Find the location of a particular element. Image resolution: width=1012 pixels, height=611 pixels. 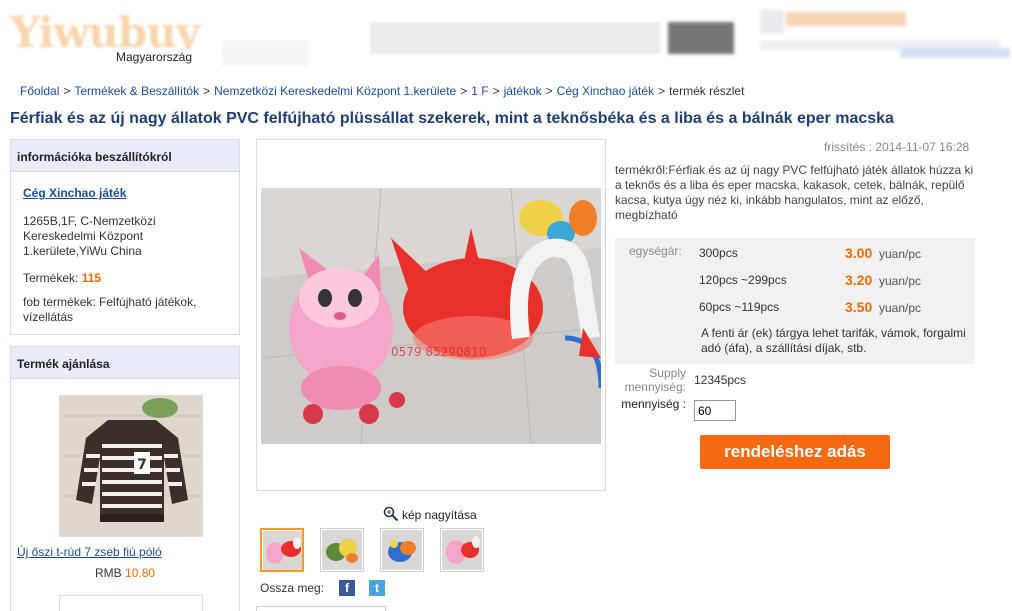

tier-qty-2: 120pcs ~299pcs is located at coordinates (743, 280).